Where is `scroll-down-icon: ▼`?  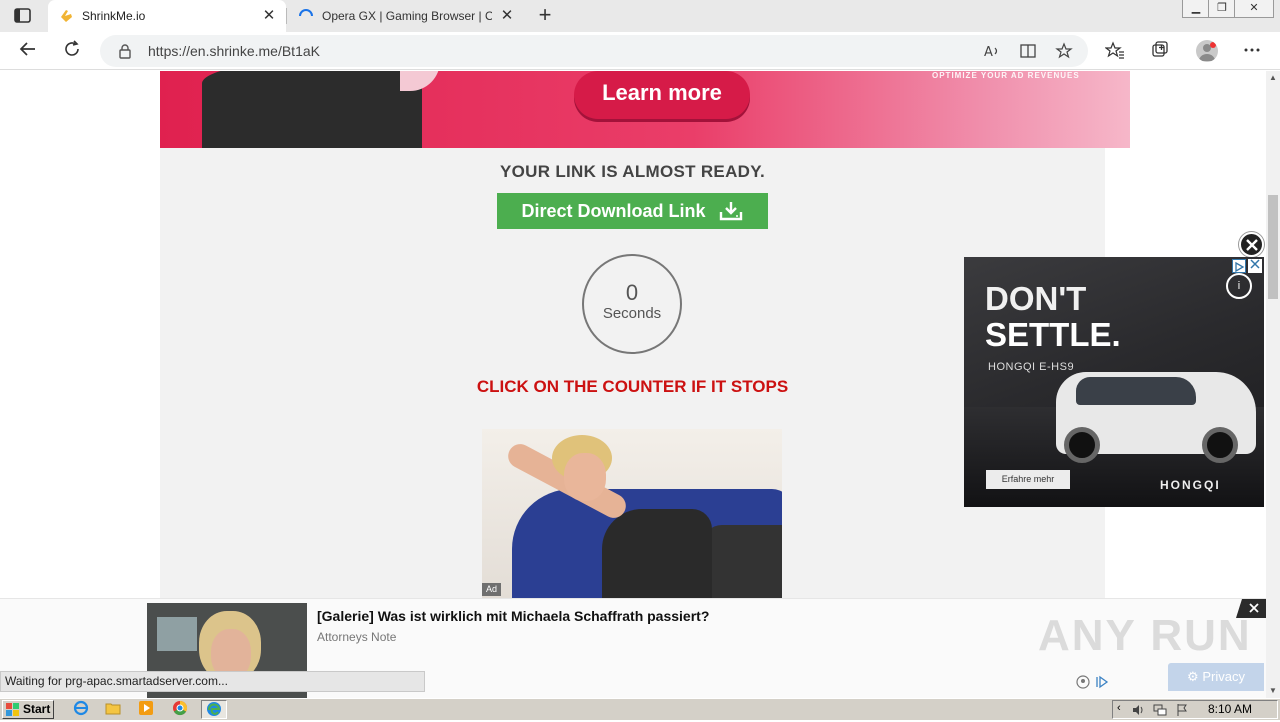
scroll-down-icon: ▼ is located at coordinates (1273, 691).